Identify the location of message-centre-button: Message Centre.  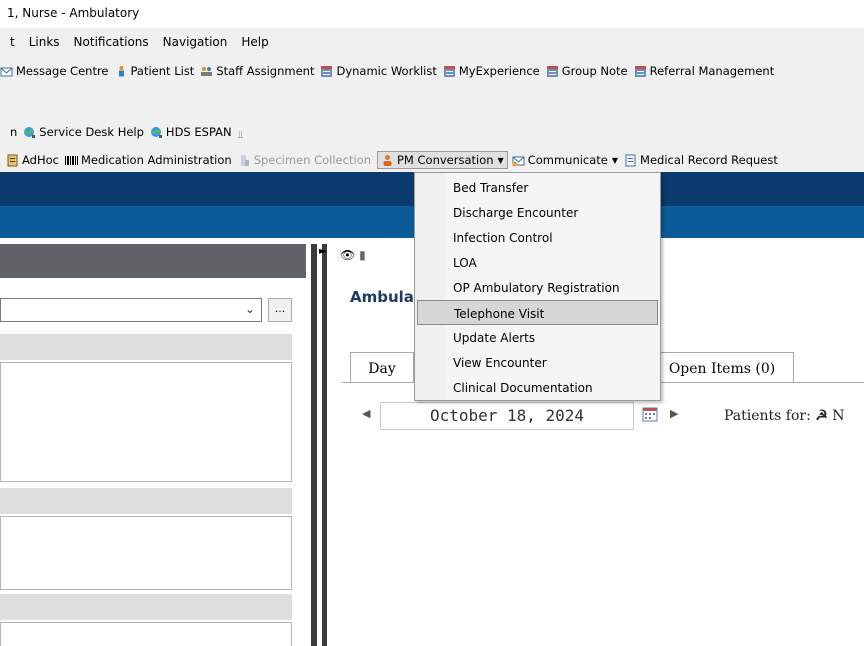
(54, 71).